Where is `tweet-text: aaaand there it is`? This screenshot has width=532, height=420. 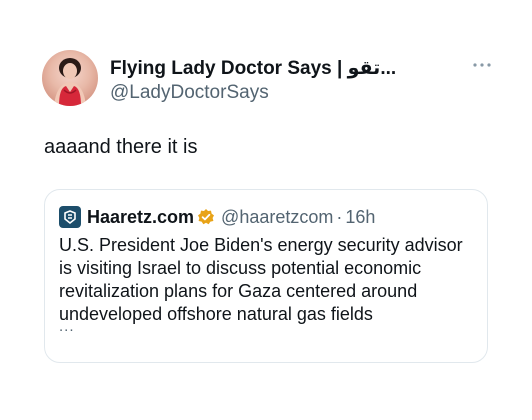 tweet-text: aaaand there it is is located at coordinates (121, 147).